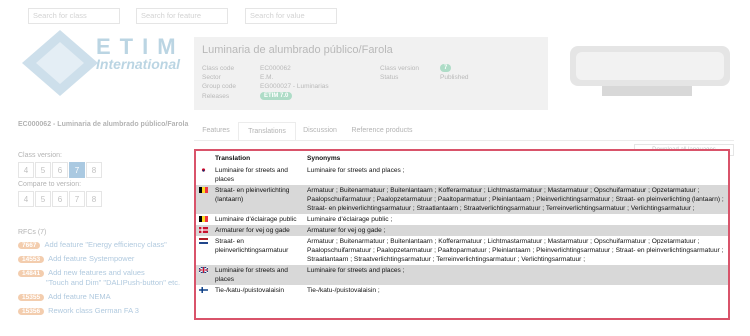  I want to click on rfc-number: 15355, so click(31, 297).